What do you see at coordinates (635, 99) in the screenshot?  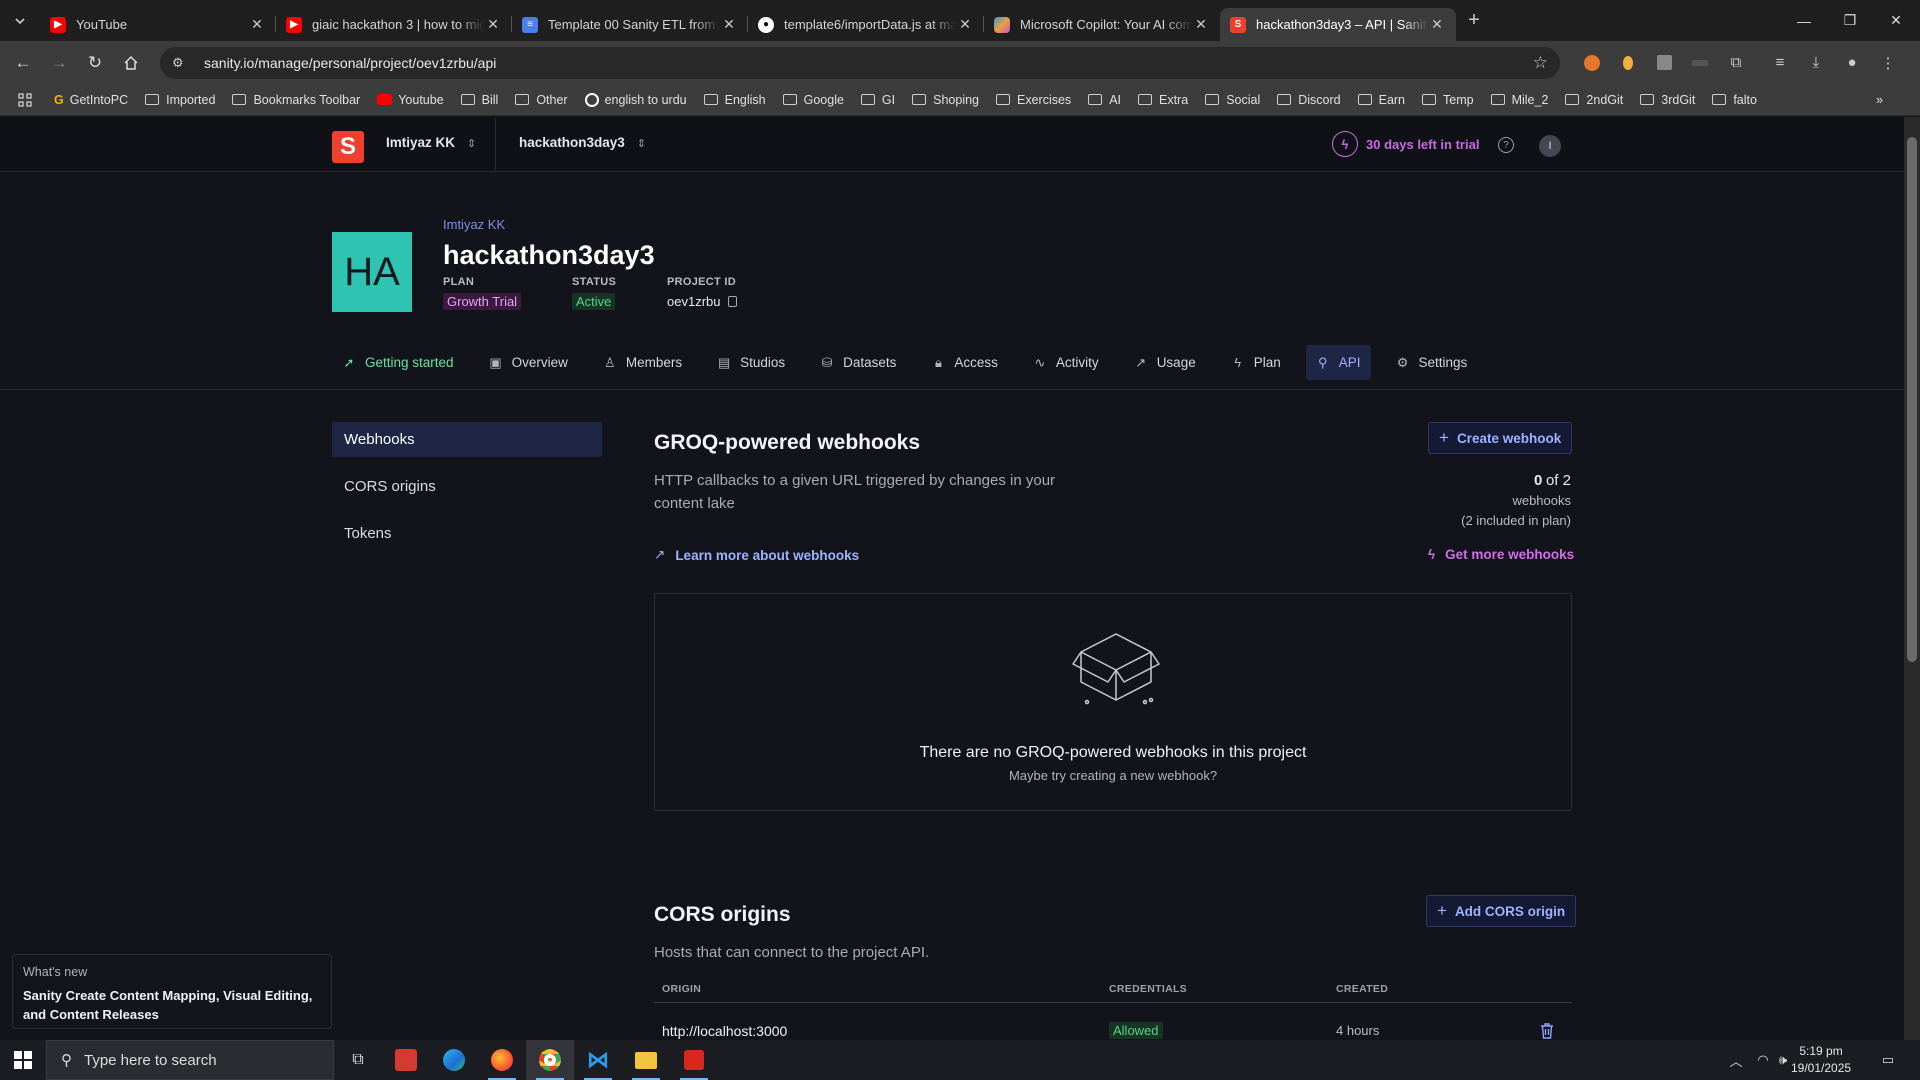 I see `bookmark-item: english to urdu` at bounding box center [635, 99].